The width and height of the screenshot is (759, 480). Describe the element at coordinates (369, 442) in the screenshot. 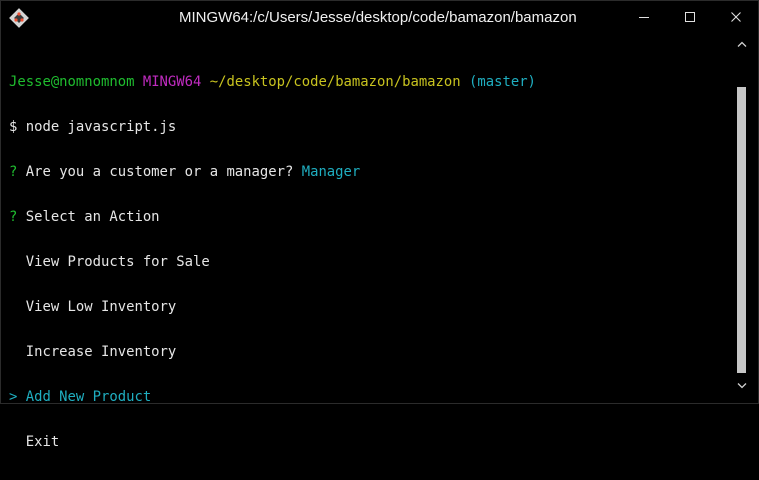

I see `menu-option-exit: Exit` at that location.